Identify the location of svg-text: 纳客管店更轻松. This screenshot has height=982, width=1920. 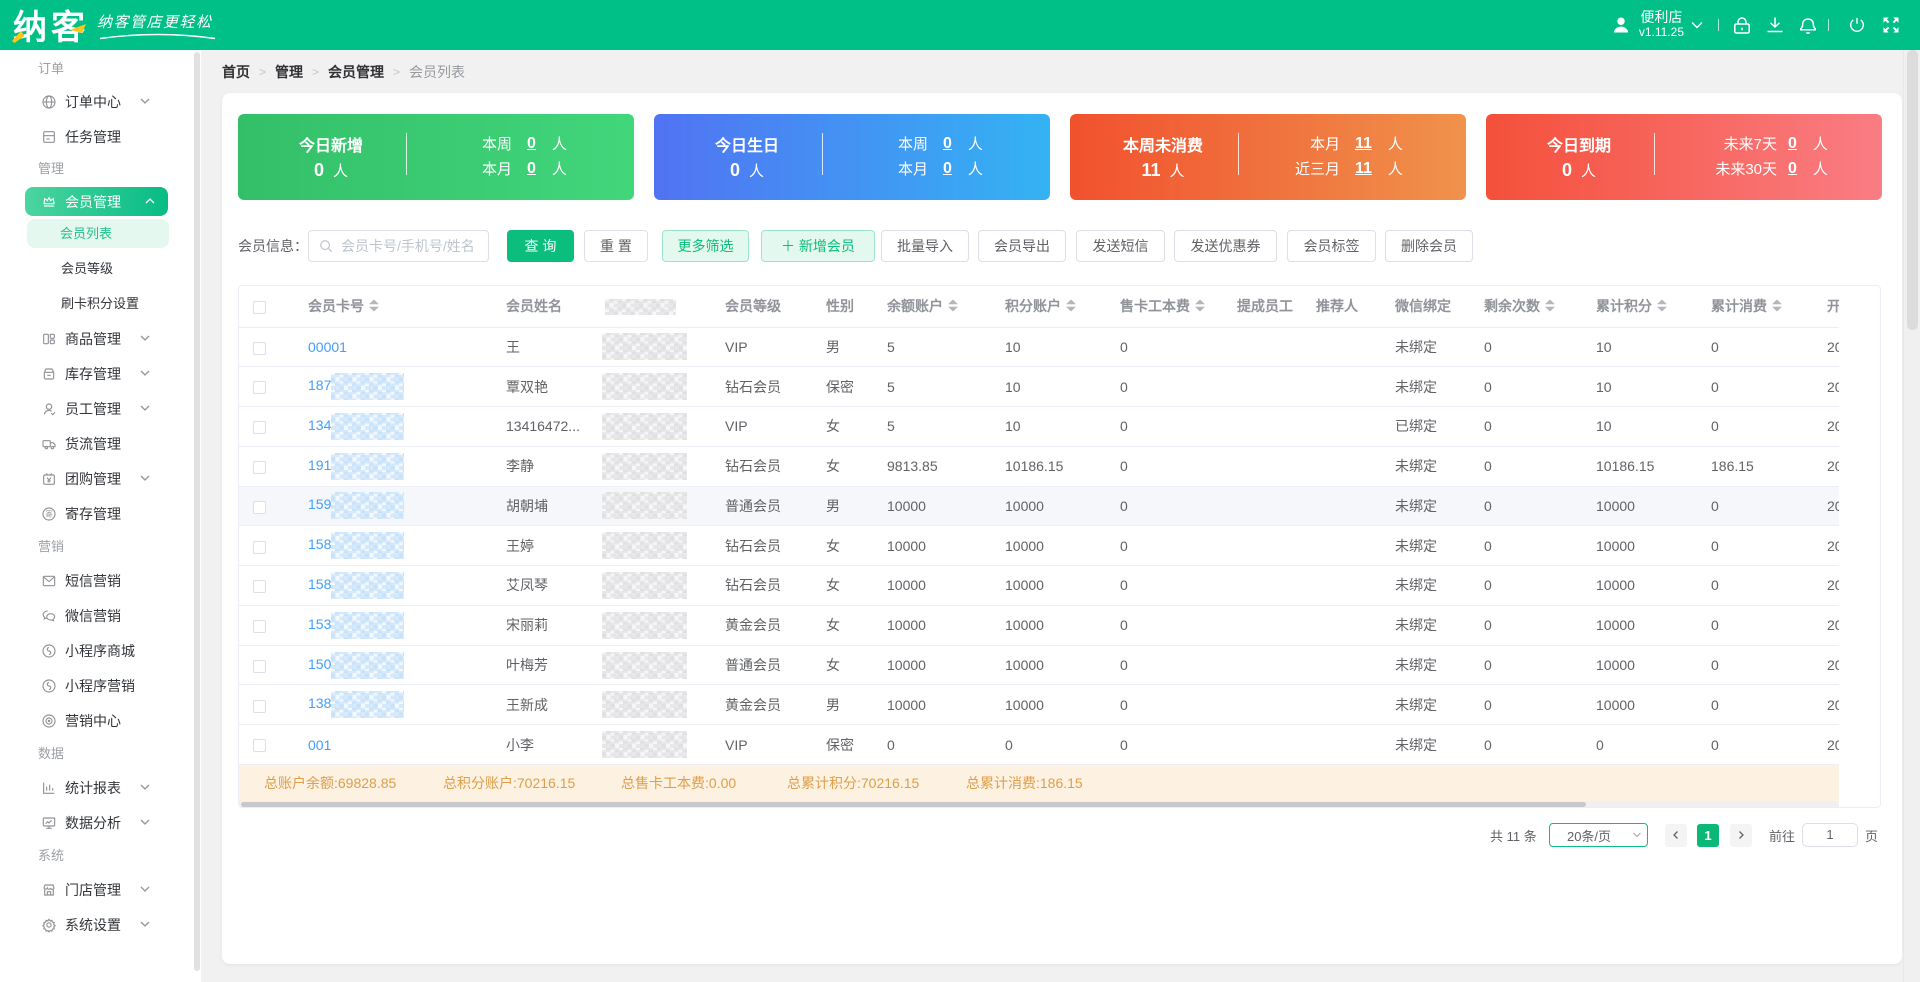
(155, 22).